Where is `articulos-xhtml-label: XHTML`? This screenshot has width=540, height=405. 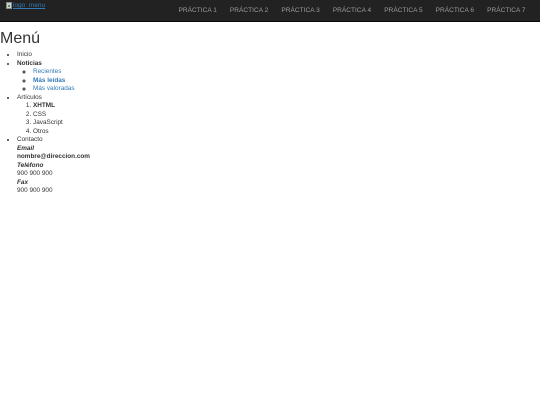 articulos-xhtml-label: XHTML is located at coordinates (44, 105).